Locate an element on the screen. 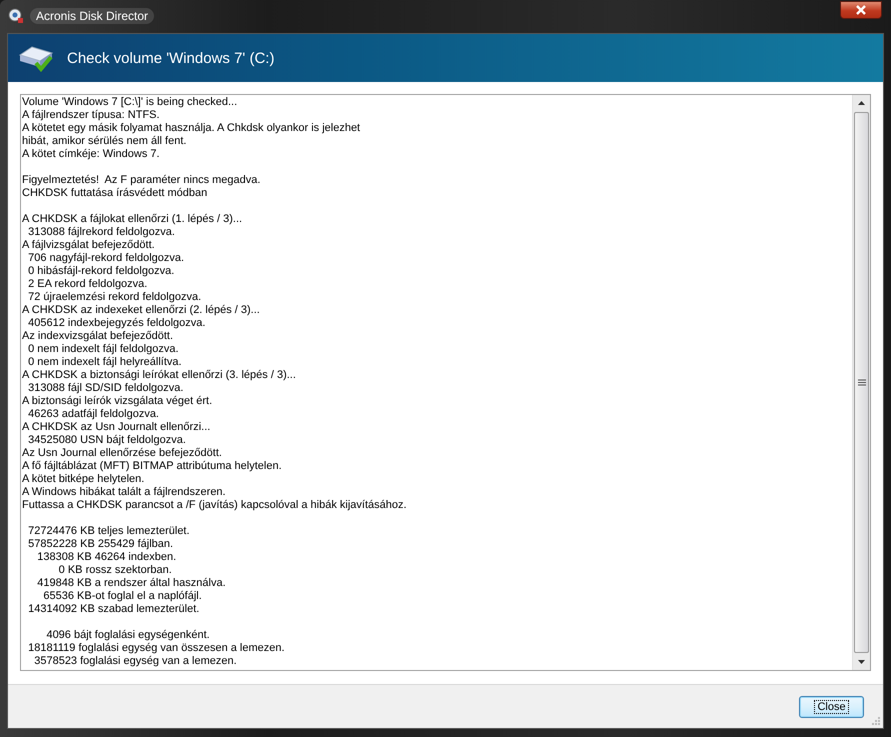 The width and height of the screenshot is (891, 737). window-title: Acronis Disk Director is located at coordinates (92, 16).